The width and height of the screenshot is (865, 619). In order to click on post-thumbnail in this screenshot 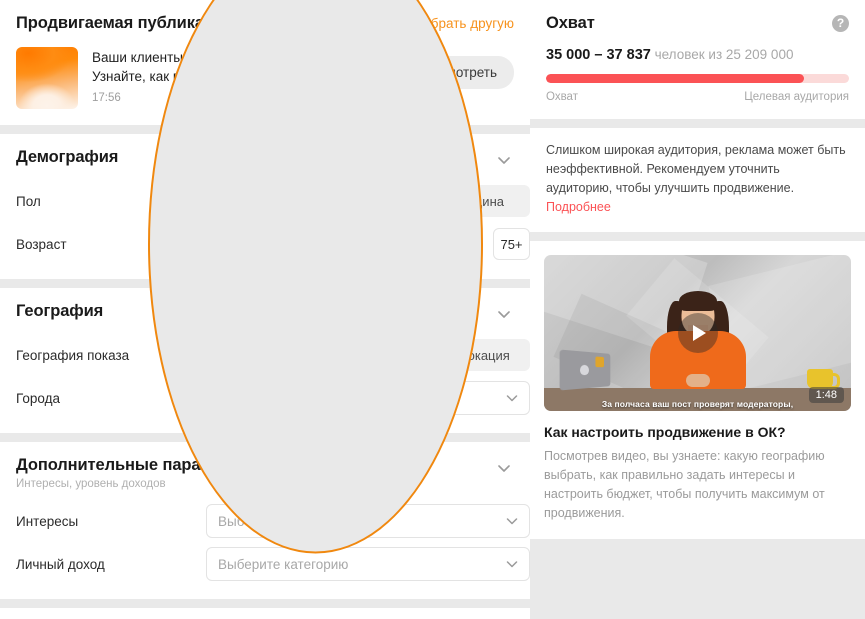, I will do `click(47, 78)`.